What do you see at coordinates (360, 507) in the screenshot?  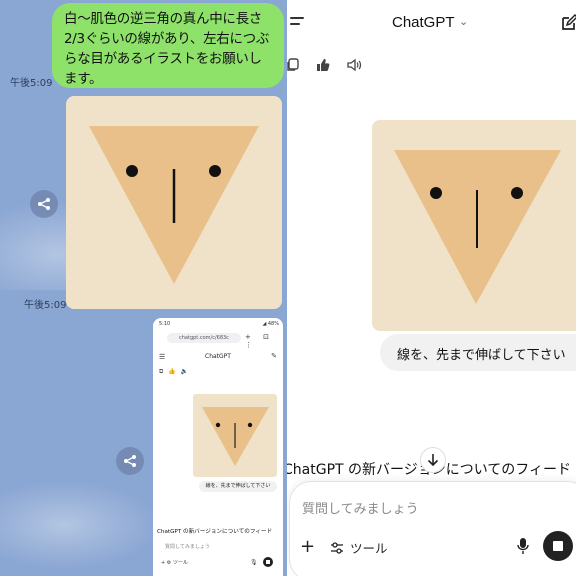 I see `message-input: 質問してみましょう` at bounding box center [360, 507].